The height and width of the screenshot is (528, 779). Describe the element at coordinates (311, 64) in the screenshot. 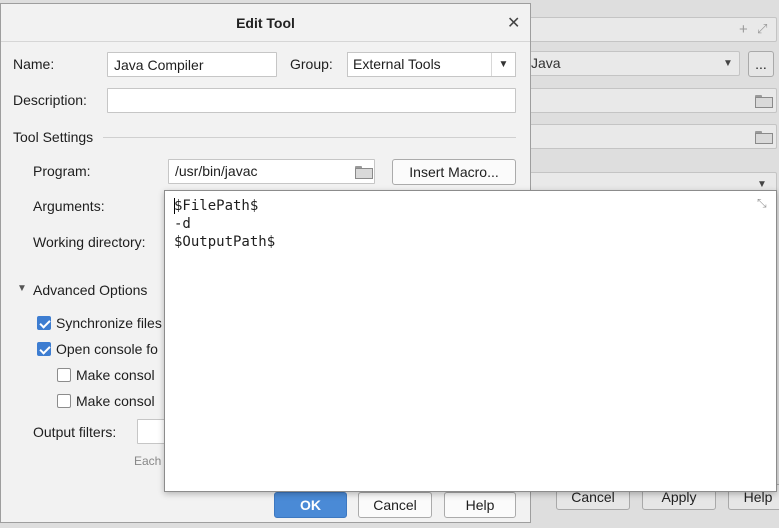

I see `group-label: Group:` at that location.